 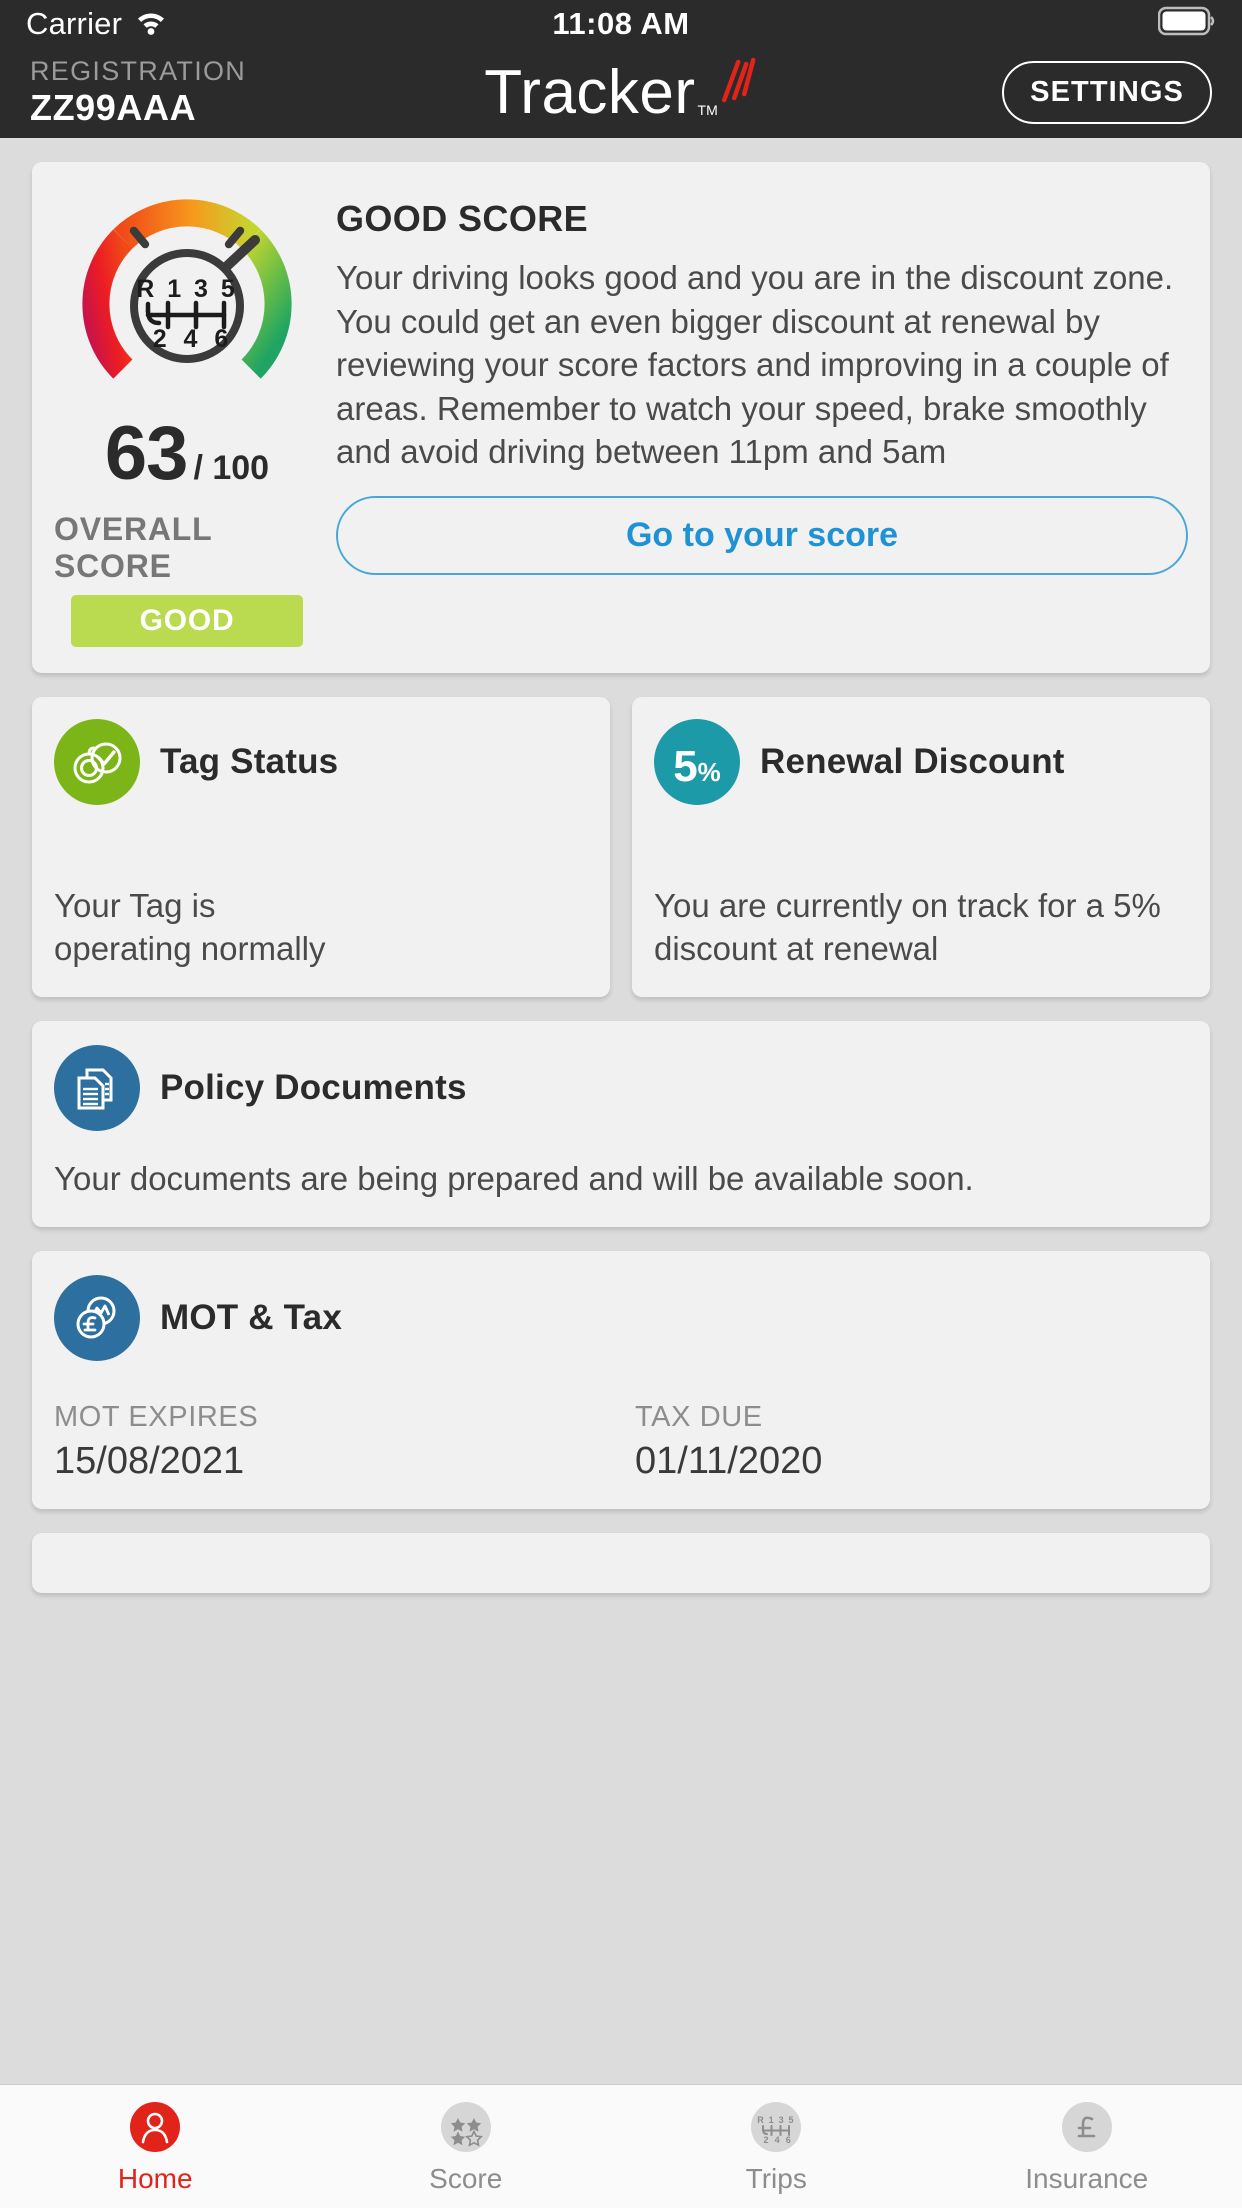 I want to click on gear-shift-icon: R 1 3 5 2 4 6, so click(x=776, y=2127).